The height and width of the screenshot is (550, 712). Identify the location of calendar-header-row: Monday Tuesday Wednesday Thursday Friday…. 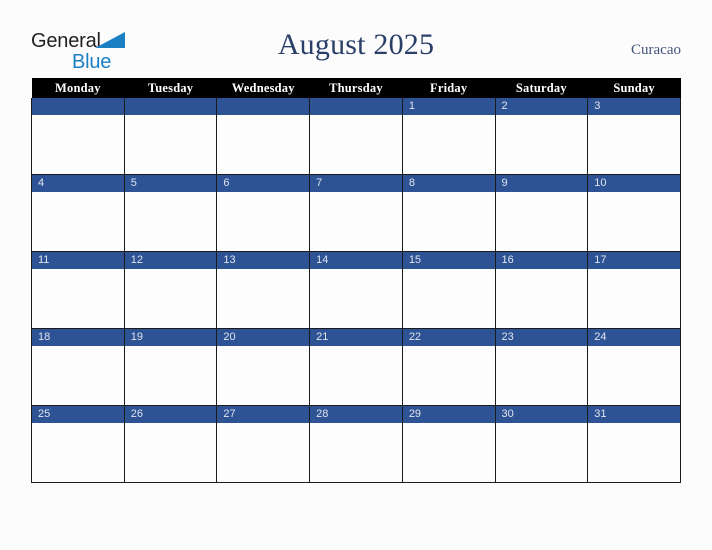
(356, 88).